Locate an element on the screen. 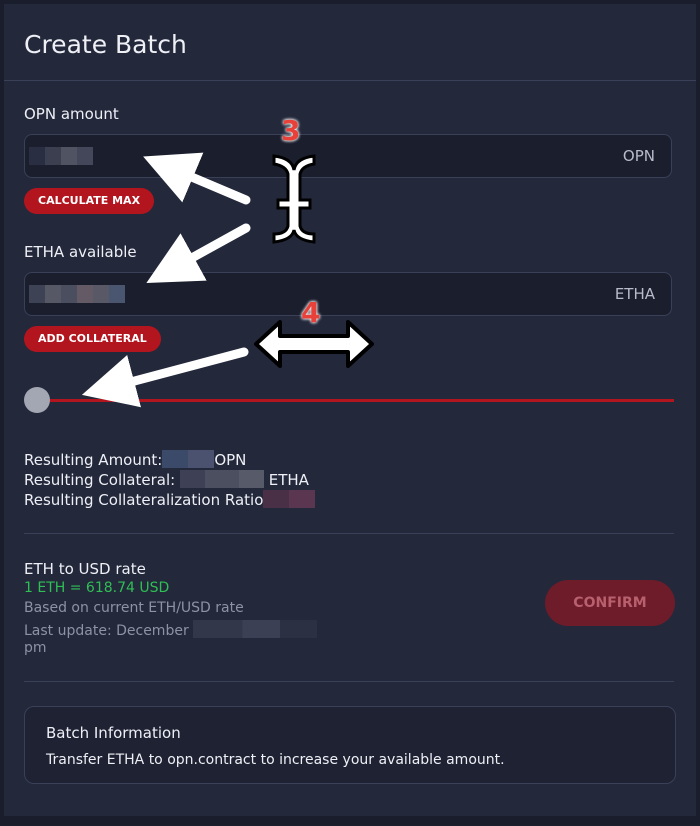  arrow-to-slider is located at coordinates (165, 377).